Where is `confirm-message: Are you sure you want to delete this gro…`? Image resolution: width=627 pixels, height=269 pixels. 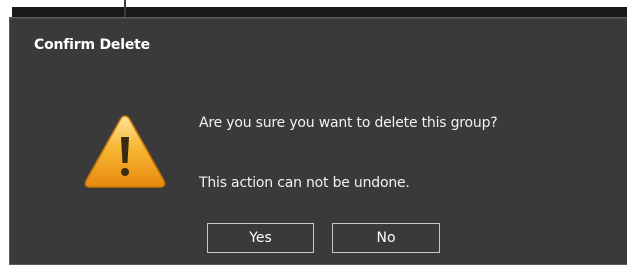 confirm-message: Are you sure you want to delete this gro… is located at coordinates (348, 123).